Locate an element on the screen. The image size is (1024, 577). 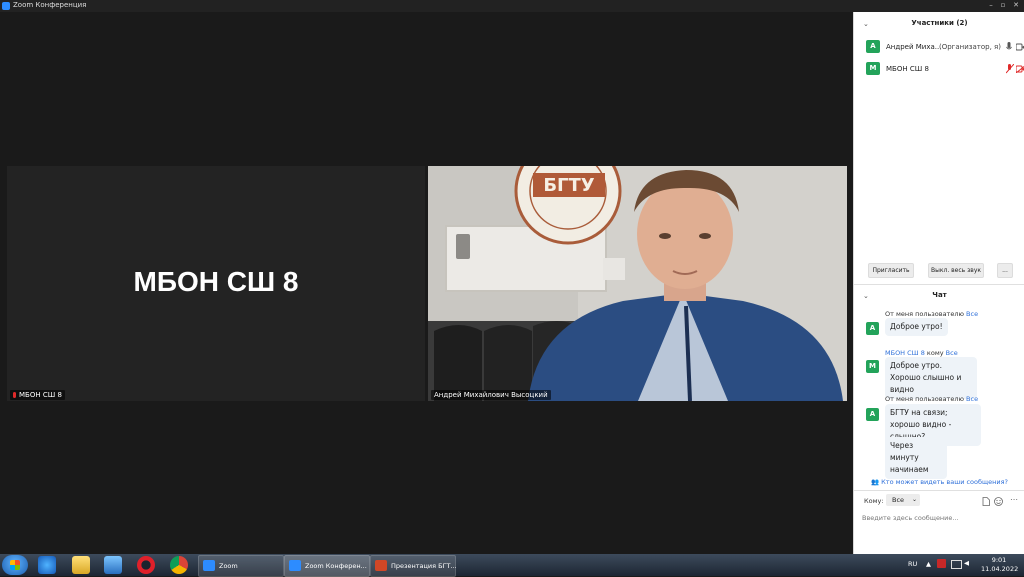
recipient-select: Все ⌄ is located at coordinates (903, 500).